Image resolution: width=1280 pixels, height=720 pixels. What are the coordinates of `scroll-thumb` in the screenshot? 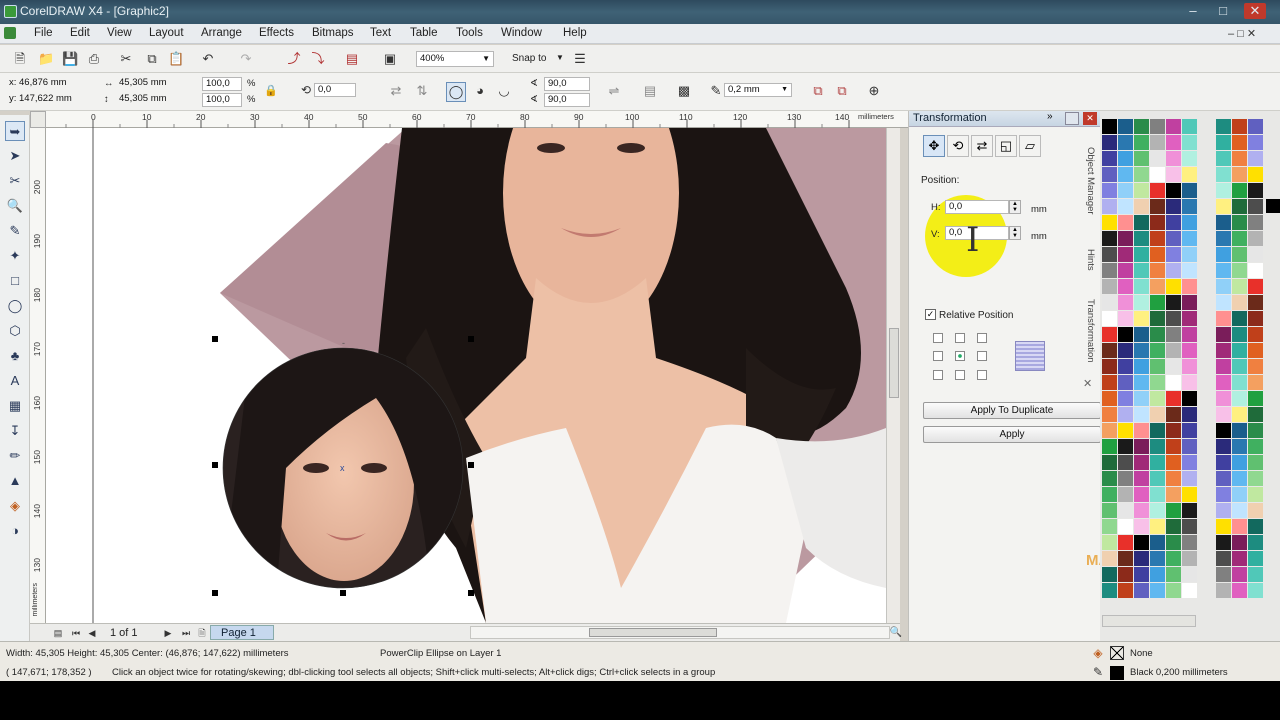 It's located at (653, 632).